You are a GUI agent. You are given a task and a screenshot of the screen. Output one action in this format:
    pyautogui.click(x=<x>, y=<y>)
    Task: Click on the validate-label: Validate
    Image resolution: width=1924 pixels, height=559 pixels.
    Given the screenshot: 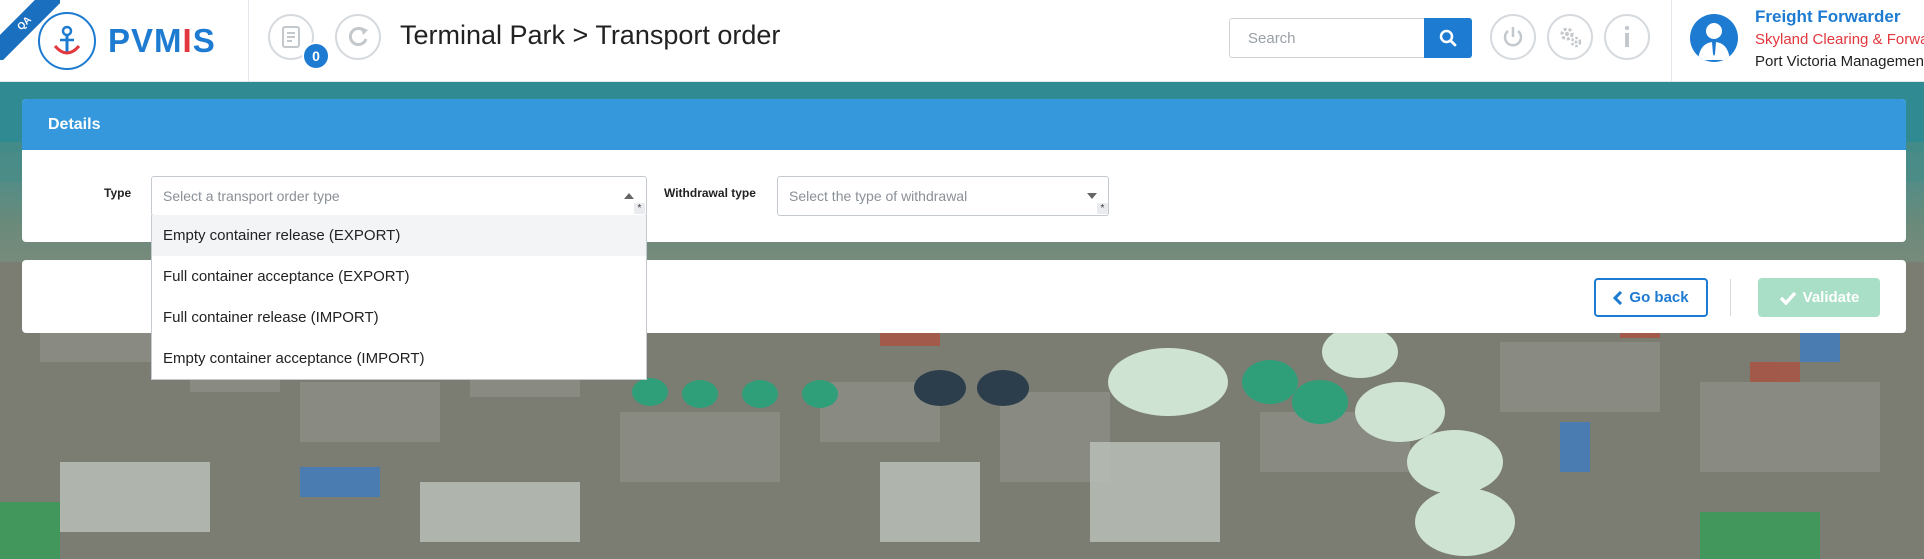 What is the action you would take?
    pyautogui.click(x=1831, y=297)
    